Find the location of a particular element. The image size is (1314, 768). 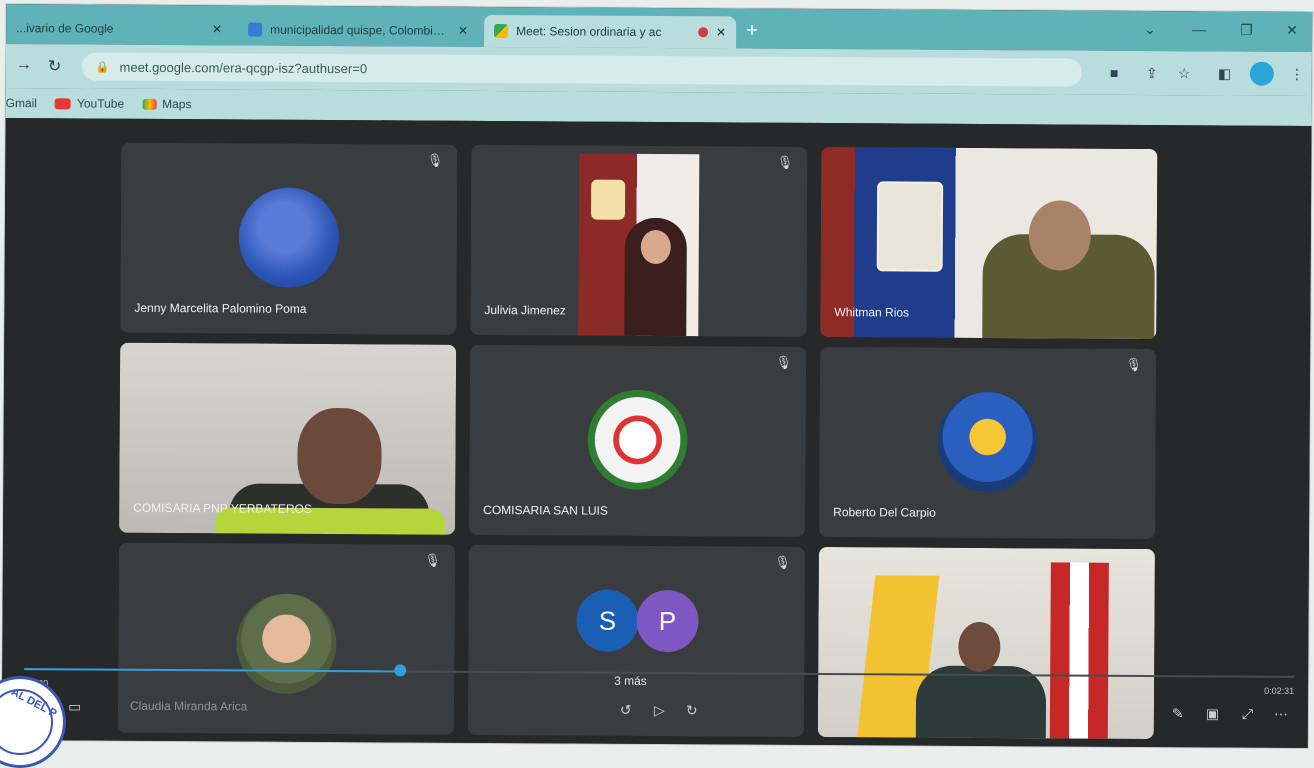

participant-tile: 🎙 Jenny Marcelita Palomino Poma is located at coordinates (289, 238).